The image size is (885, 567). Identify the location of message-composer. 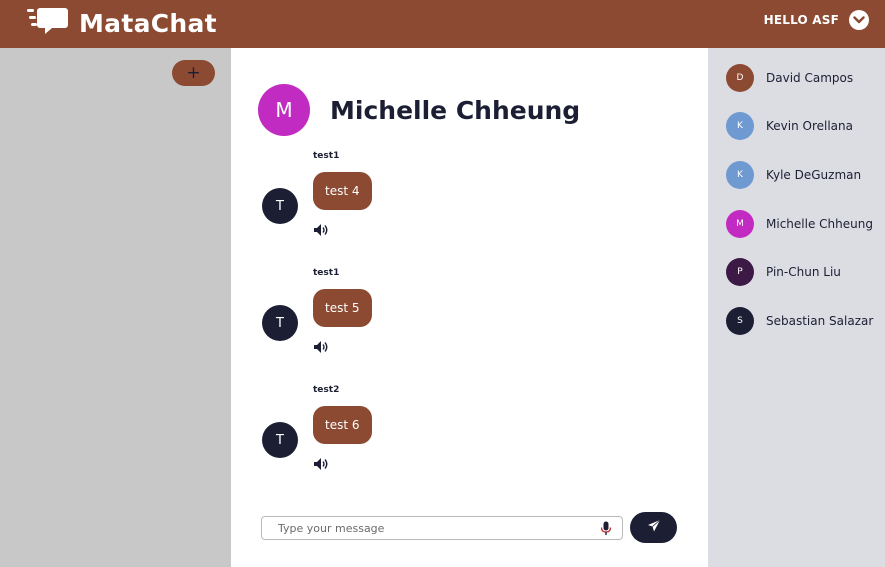
(469, 527).